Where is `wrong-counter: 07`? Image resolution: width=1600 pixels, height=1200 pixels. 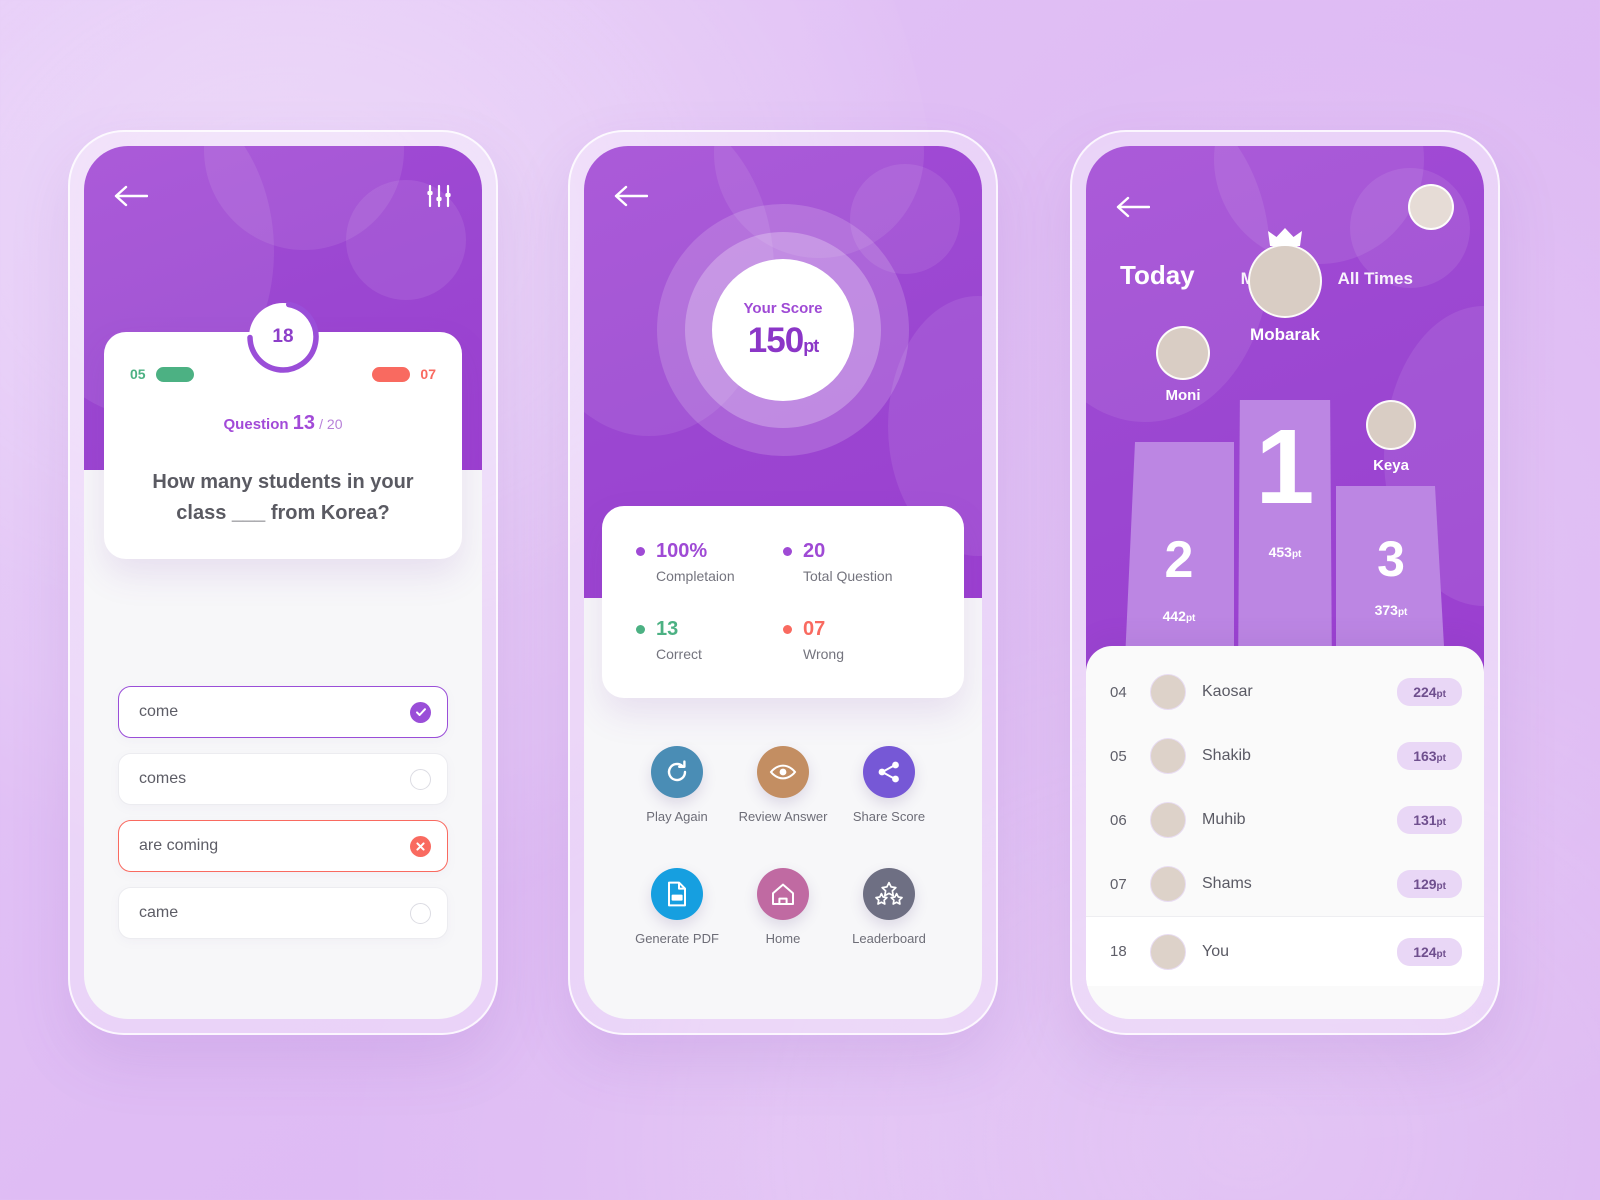 wrong-counter: 07 is located at coordinates (404, 374).